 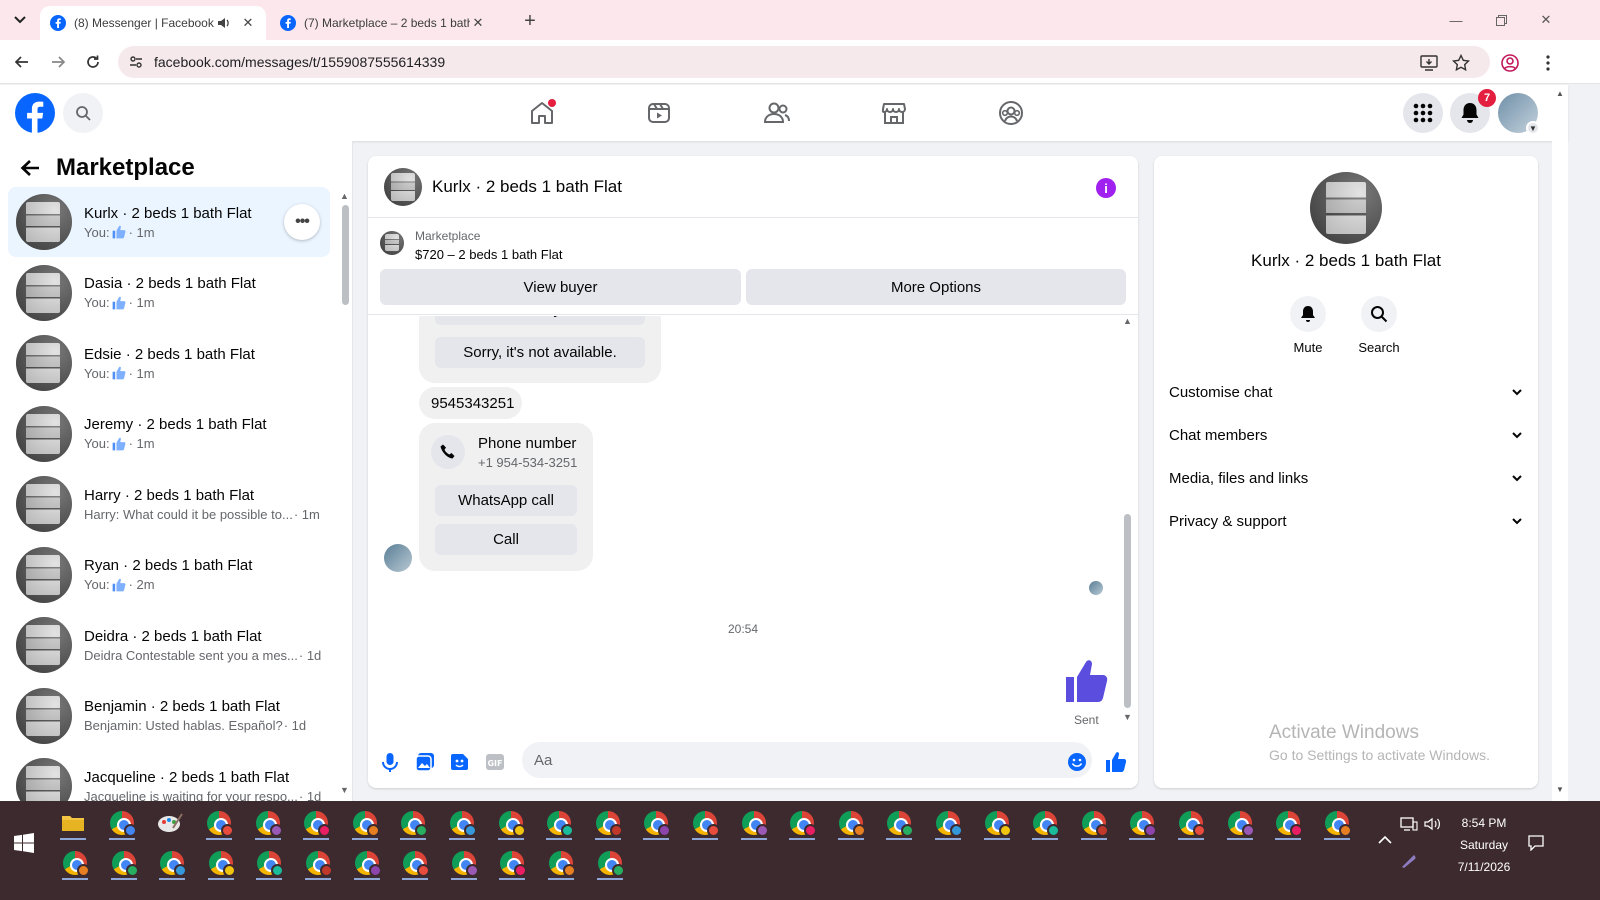 What do you see at coordinates (460, 762) in the screenshot?
I see `sticker-icon` at bounding box center [460, 762].